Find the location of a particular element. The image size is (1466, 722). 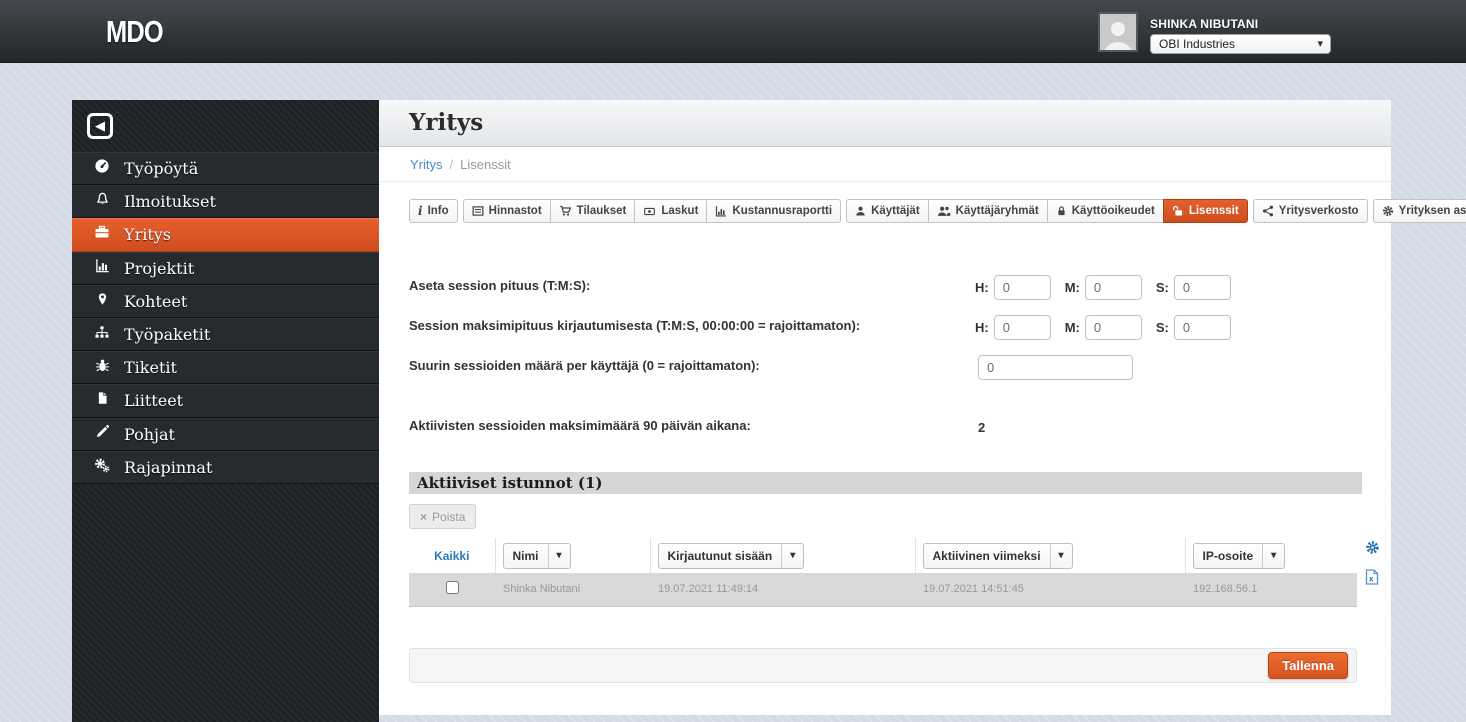

minutes-label: M: is located at coordinates (1072, 327).